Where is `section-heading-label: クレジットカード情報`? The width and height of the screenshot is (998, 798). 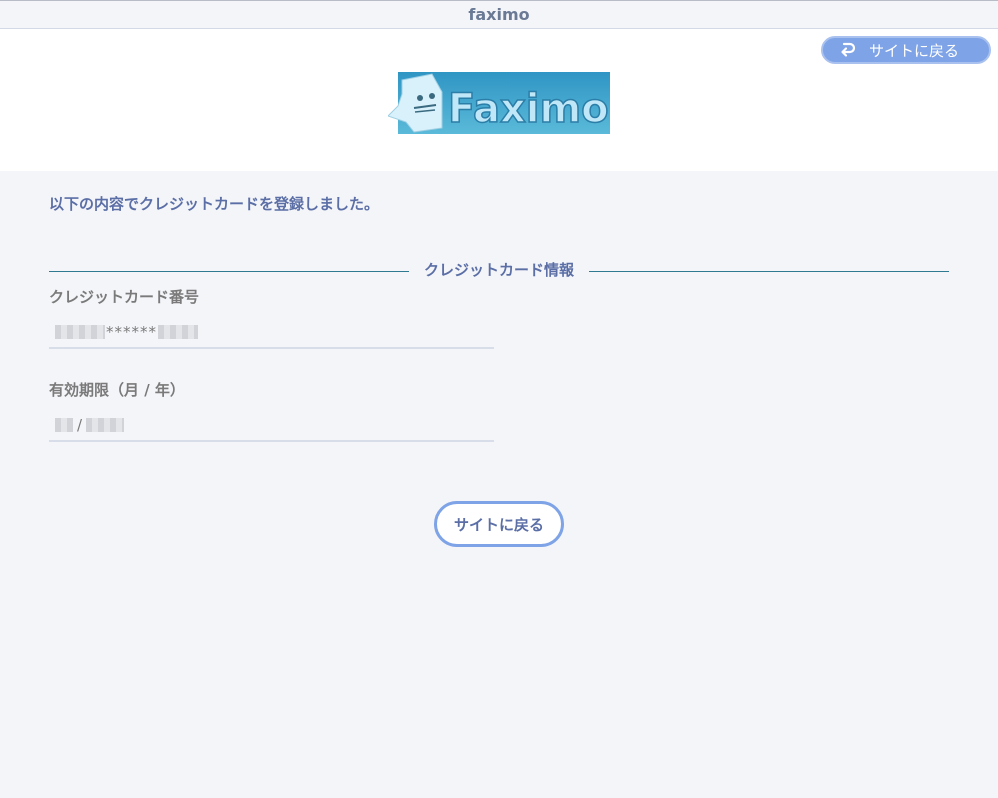 section-heading-label: クレジットカード情報 is located at coordinates (498, 270).